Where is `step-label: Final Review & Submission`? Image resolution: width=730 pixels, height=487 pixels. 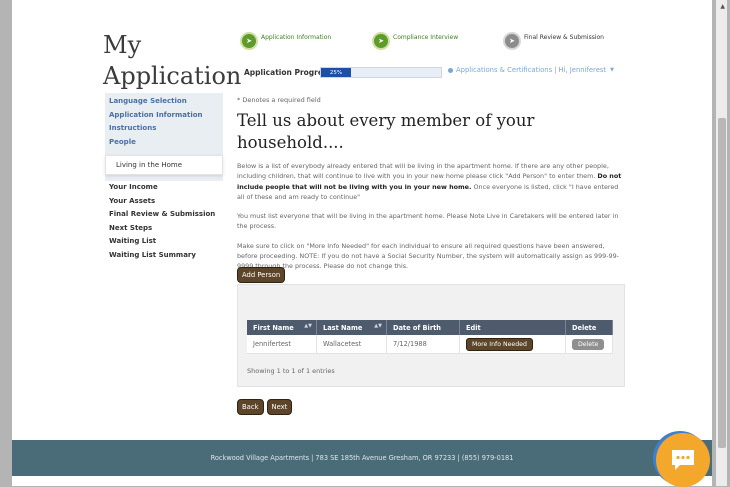
step-label: Final Review & Submission is located at coordinates (564, 37).